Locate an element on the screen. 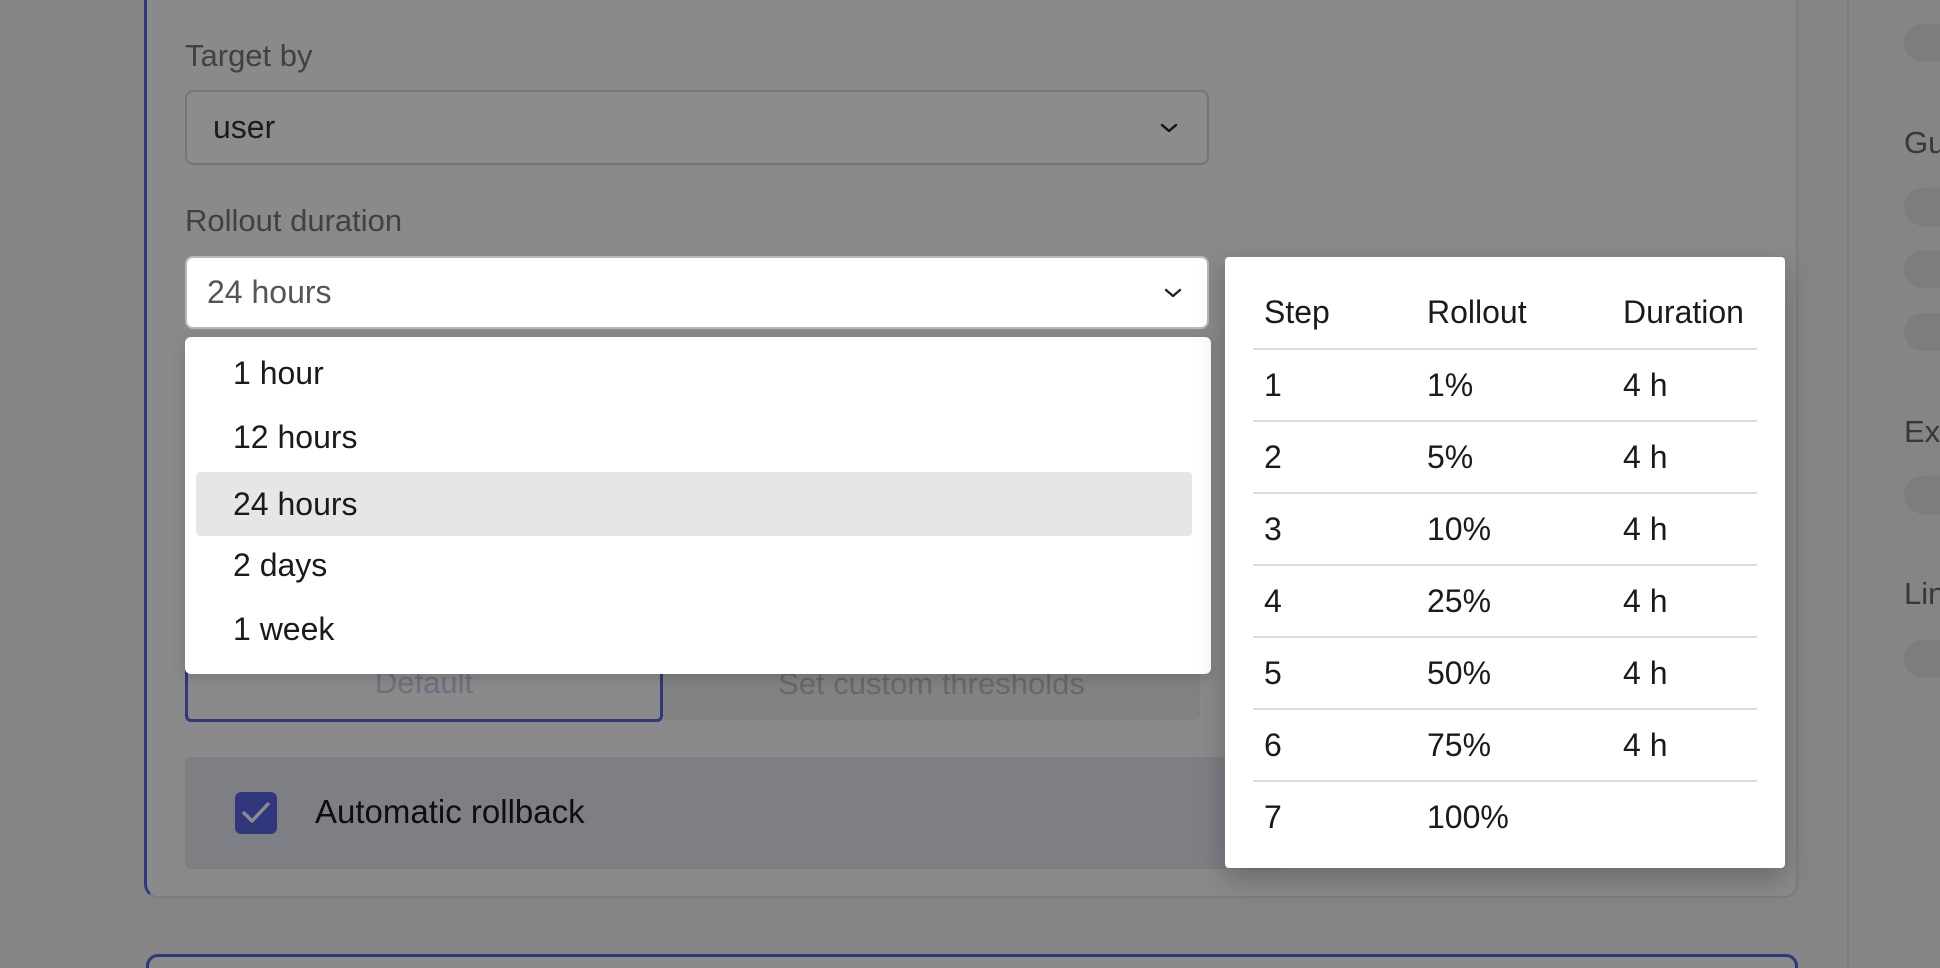  table-row: 2 5% 4 h is located at coordinates (1505, 457).